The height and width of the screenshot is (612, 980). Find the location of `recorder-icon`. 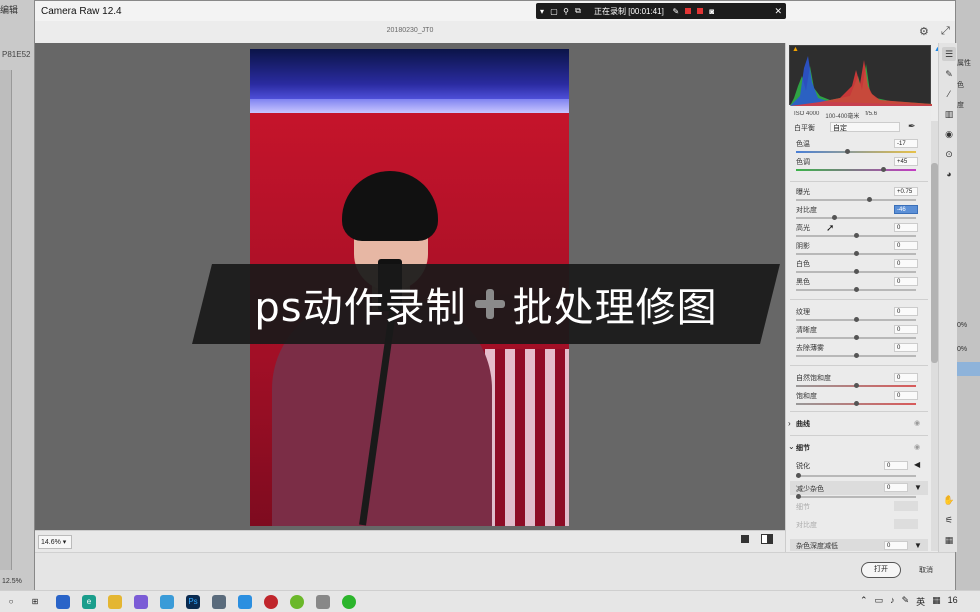

recorder-icon is located at coordinates (271, 602).